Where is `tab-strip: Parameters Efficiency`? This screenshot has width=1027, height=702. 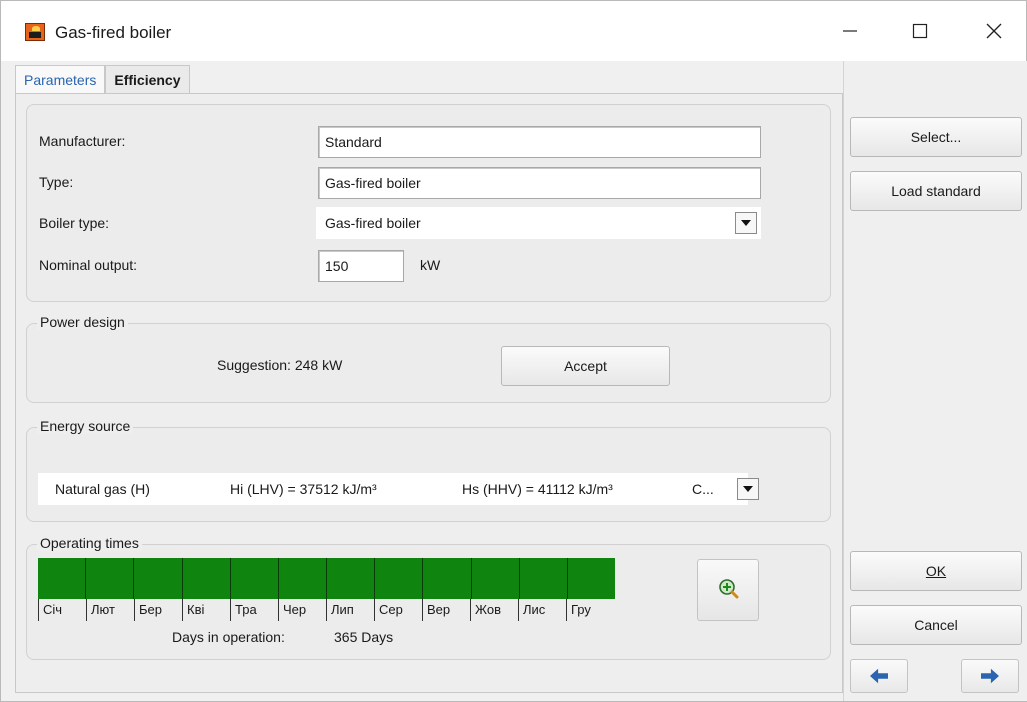 tab-strip: Parameters Efficiency is located at coordinates (102, 79).